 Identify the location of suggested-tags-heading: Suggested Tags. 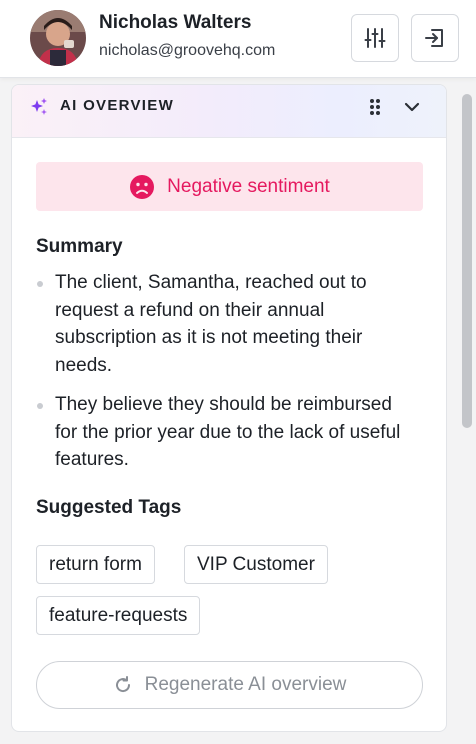
(109, 507).